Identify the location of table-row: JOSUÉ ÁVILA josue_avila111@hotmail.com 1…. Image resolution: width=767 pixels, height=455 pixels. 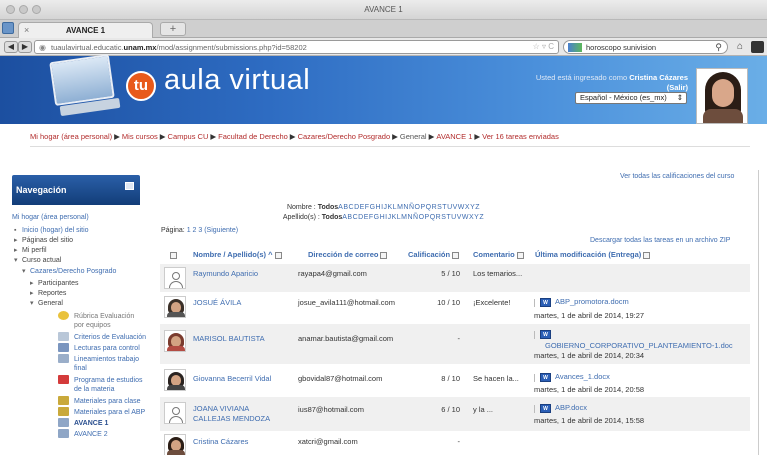
(455, 308).